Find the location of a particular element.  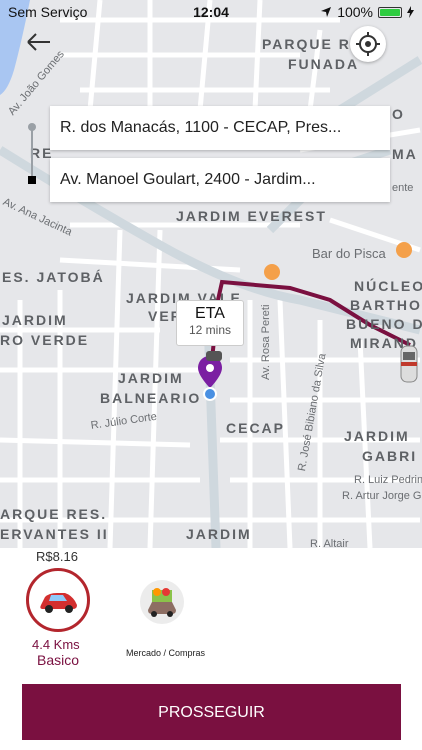

back-arrow-icon is located at coordinates (38, 42).